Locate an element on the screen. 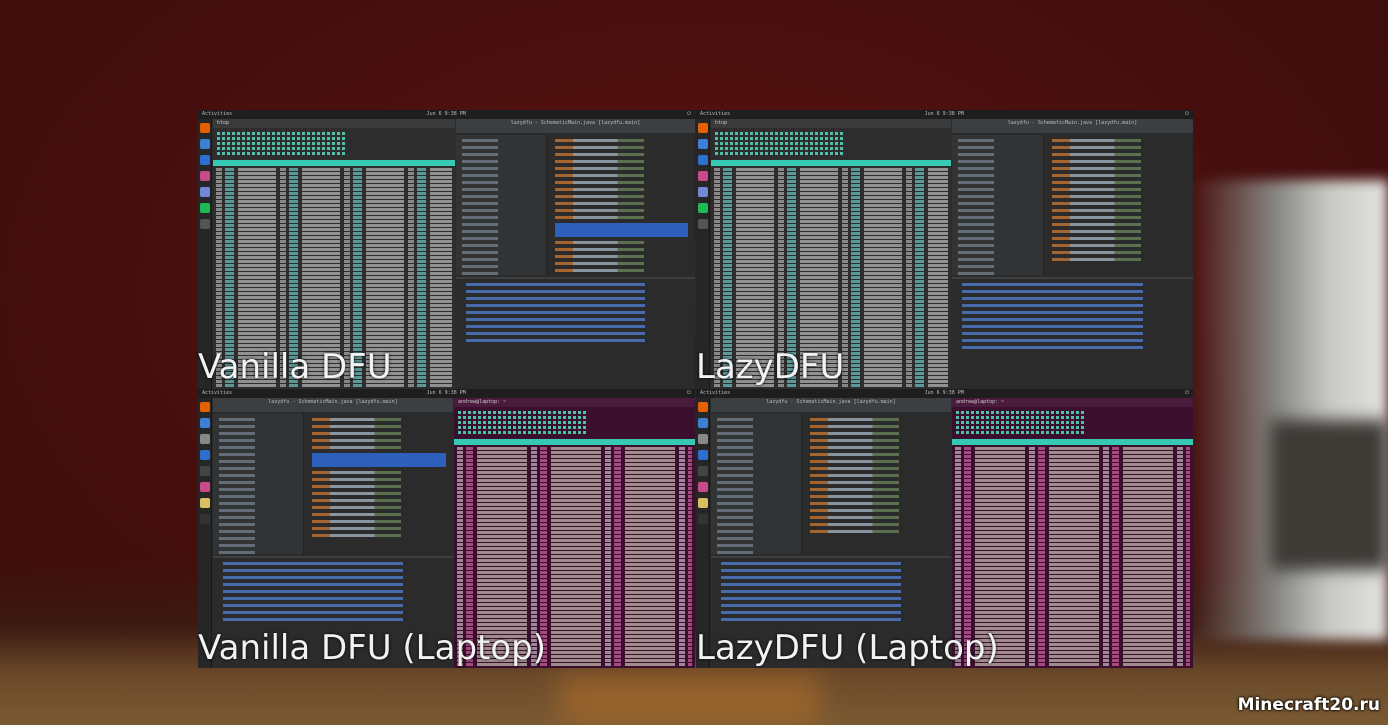 This screenshot has width=1388, height=725. caption-lazydfu-laptop: LazyDFU (Laptop) is located at coordinates (847, 648).